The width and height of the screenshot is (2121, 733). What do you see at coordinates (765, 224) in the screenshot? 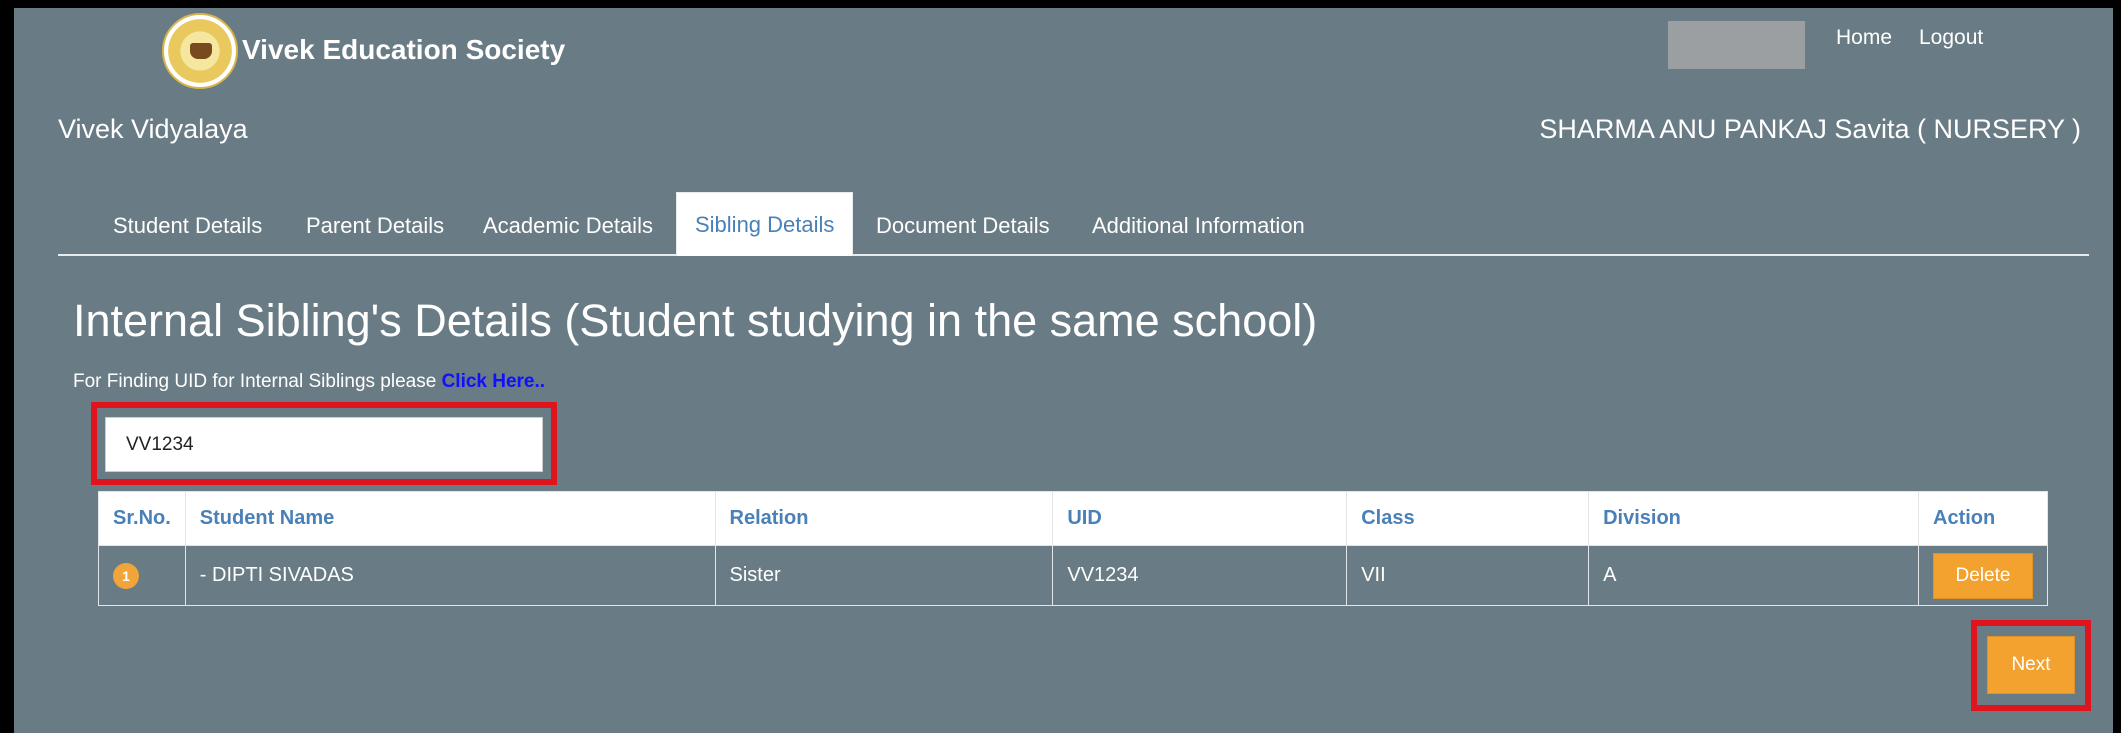
I see `tab-sibling-details: Sibling Details` at bounding box center [765, 224].